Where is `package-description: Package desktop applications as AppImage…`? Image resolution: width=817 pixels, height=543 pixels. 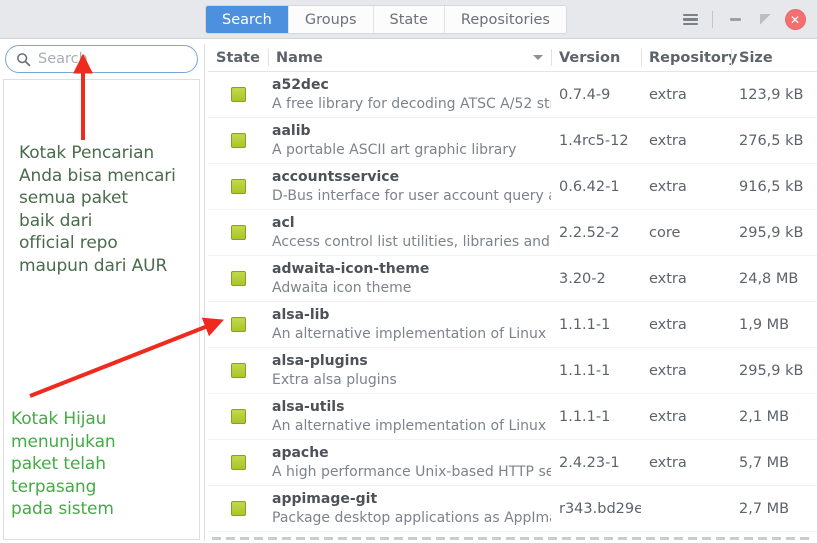
package-description: Package desktop applications as AppImage… is located at coordinates (411, 517).